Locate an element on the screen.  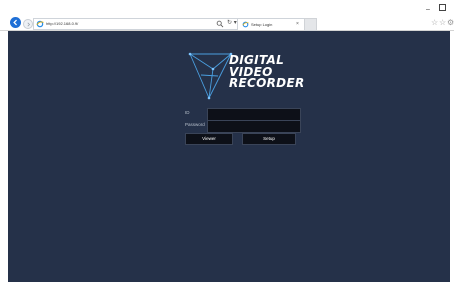
tab-setup-login: Setup Login × is located at coordinates (271, 24).